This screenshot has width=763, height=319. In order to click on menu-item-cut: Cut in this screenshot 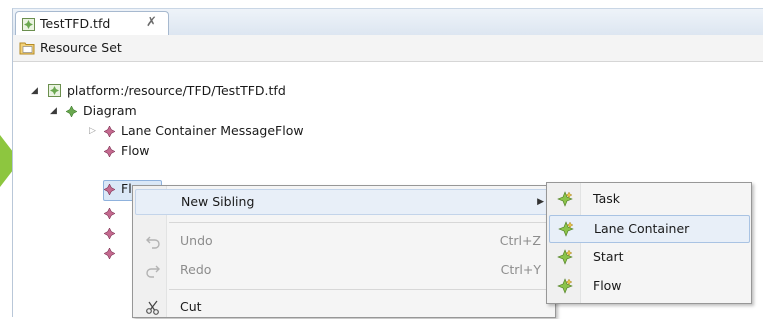, I will do `click(344, 307)`.